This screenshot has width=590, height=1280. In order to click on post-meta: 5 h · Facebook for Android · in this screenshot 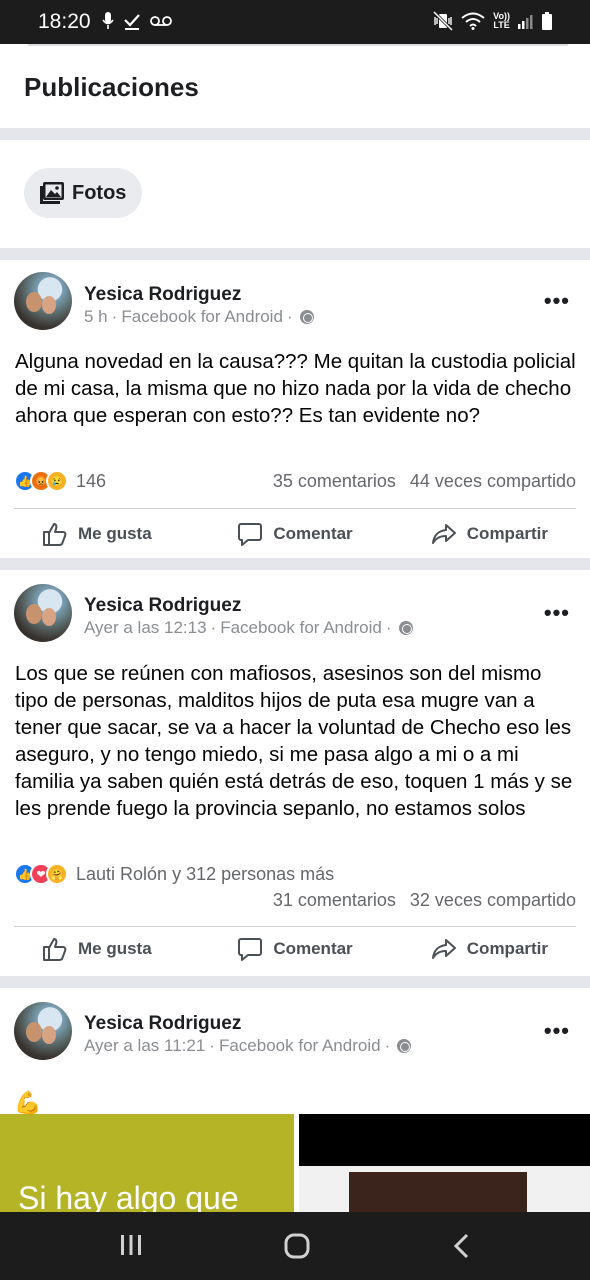, I will do `click(199, 317)`.